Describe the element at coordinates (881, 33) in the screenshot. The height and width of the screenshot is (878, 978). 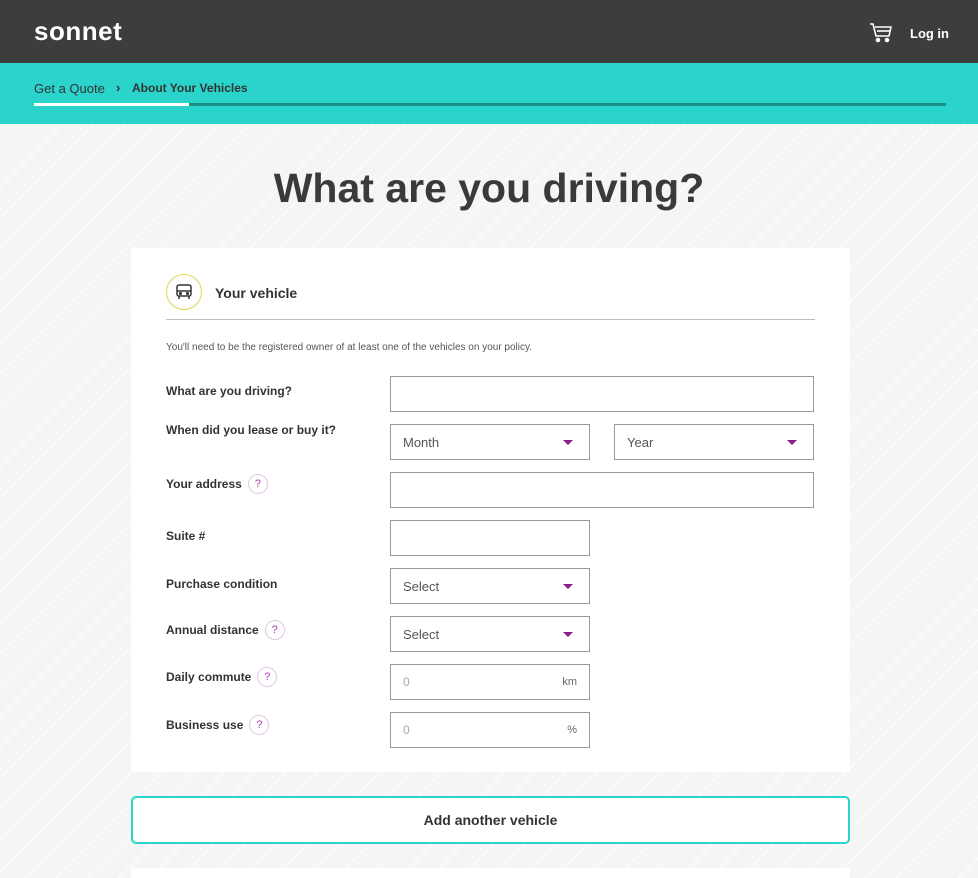
I see `shopping-cart-icon` at that location.